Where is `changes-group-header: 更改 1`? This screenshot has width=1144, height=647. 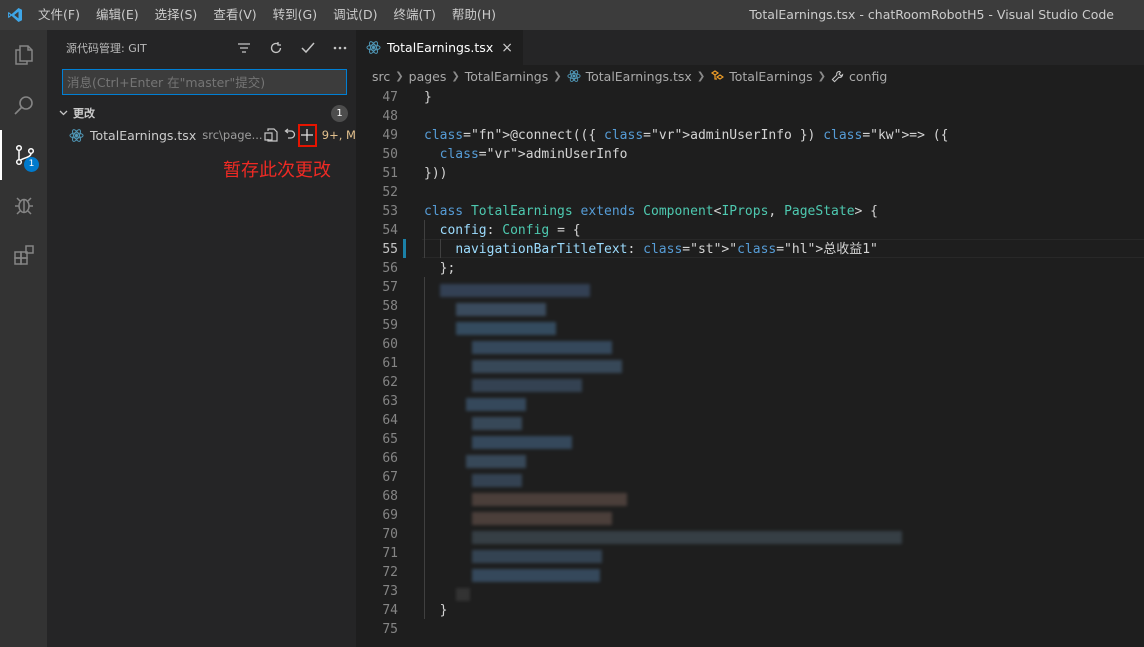 changes-group-header: 更改 1 is located at coordinates (201, 113).